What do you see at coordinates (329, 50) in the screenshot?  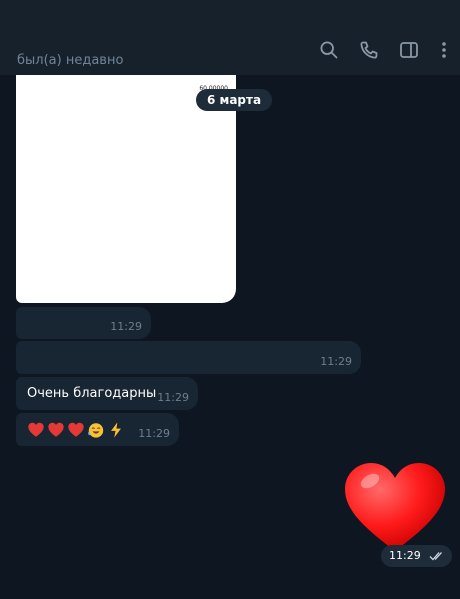 I see `search-icon` at bounding box center [329, 50].